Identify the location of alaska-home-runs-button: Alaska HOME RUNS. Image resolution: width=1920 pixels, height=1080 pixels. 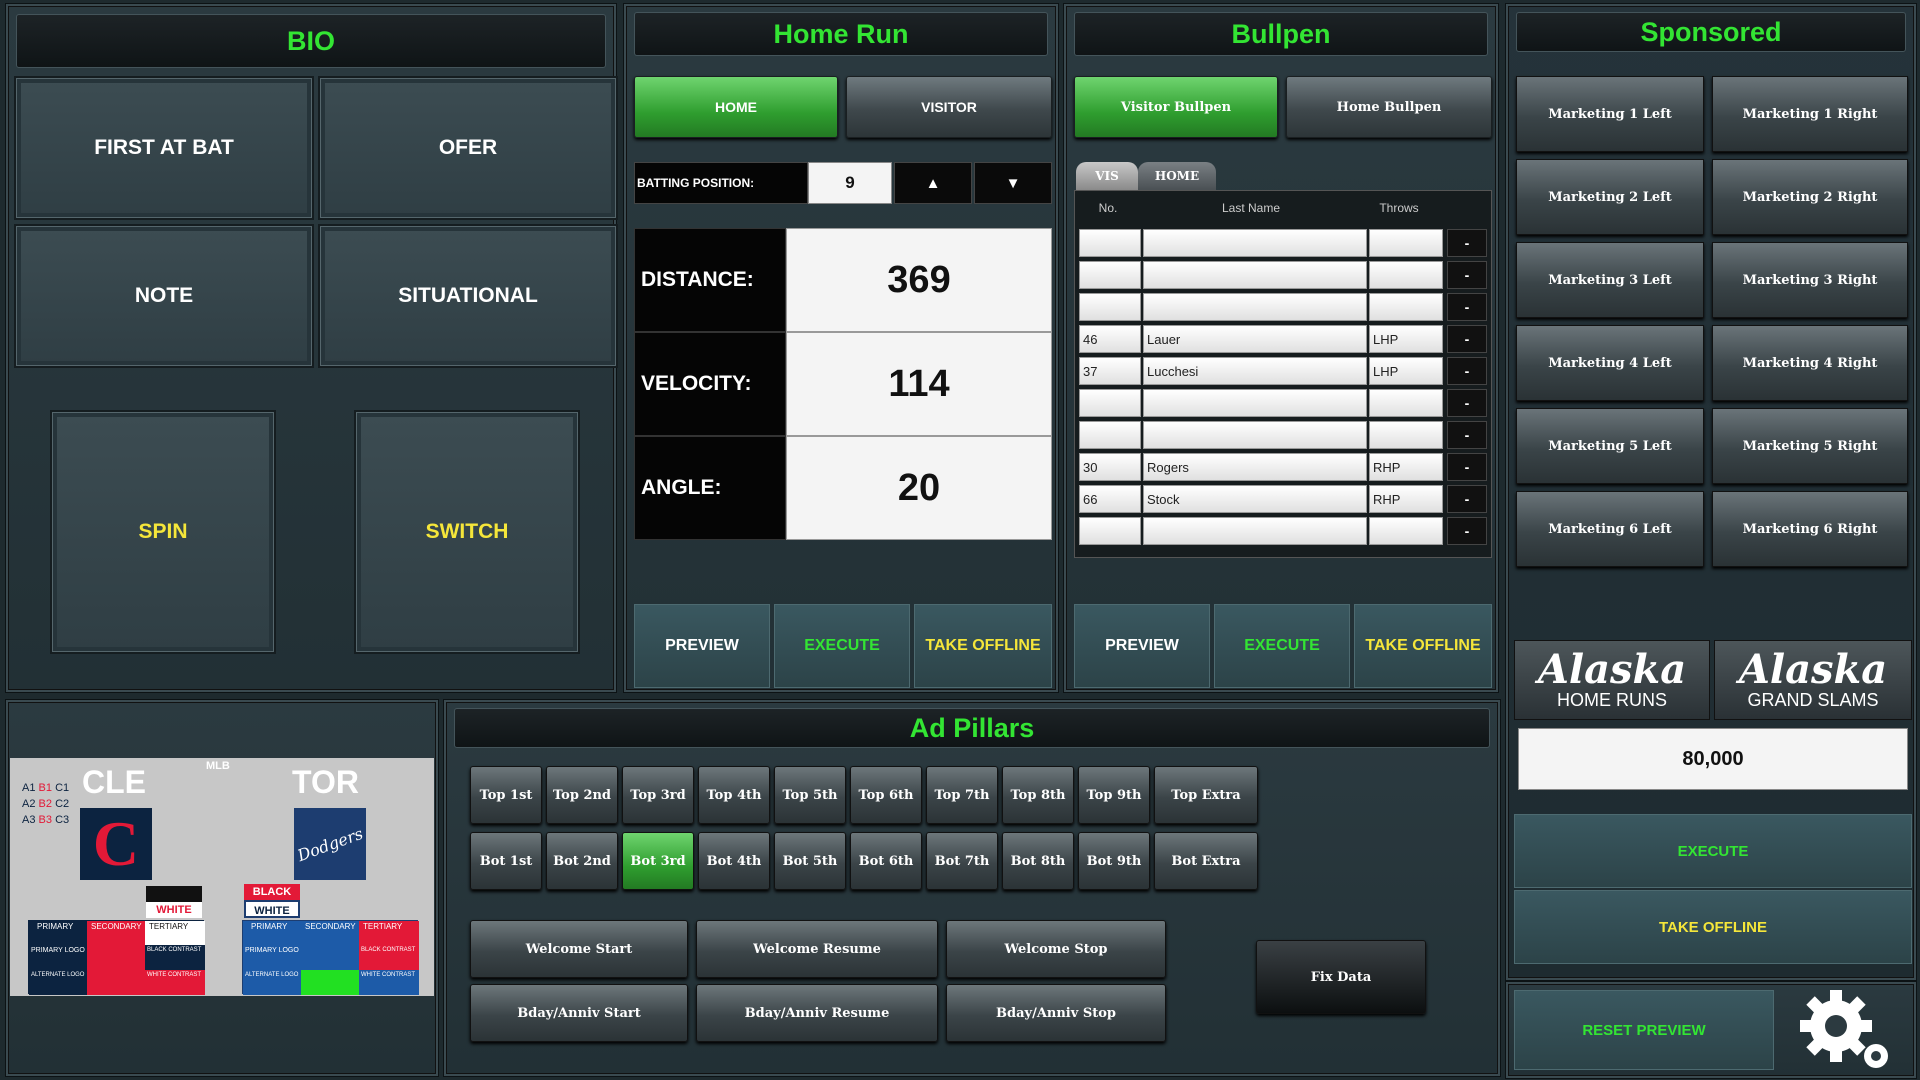
(1612, 680).